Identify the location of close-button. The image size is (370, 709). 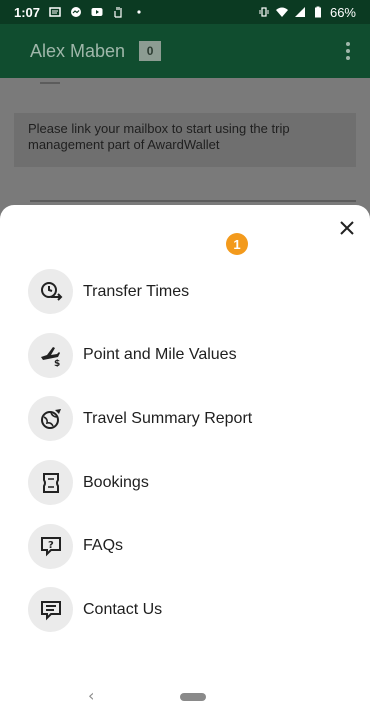
(347, 228).